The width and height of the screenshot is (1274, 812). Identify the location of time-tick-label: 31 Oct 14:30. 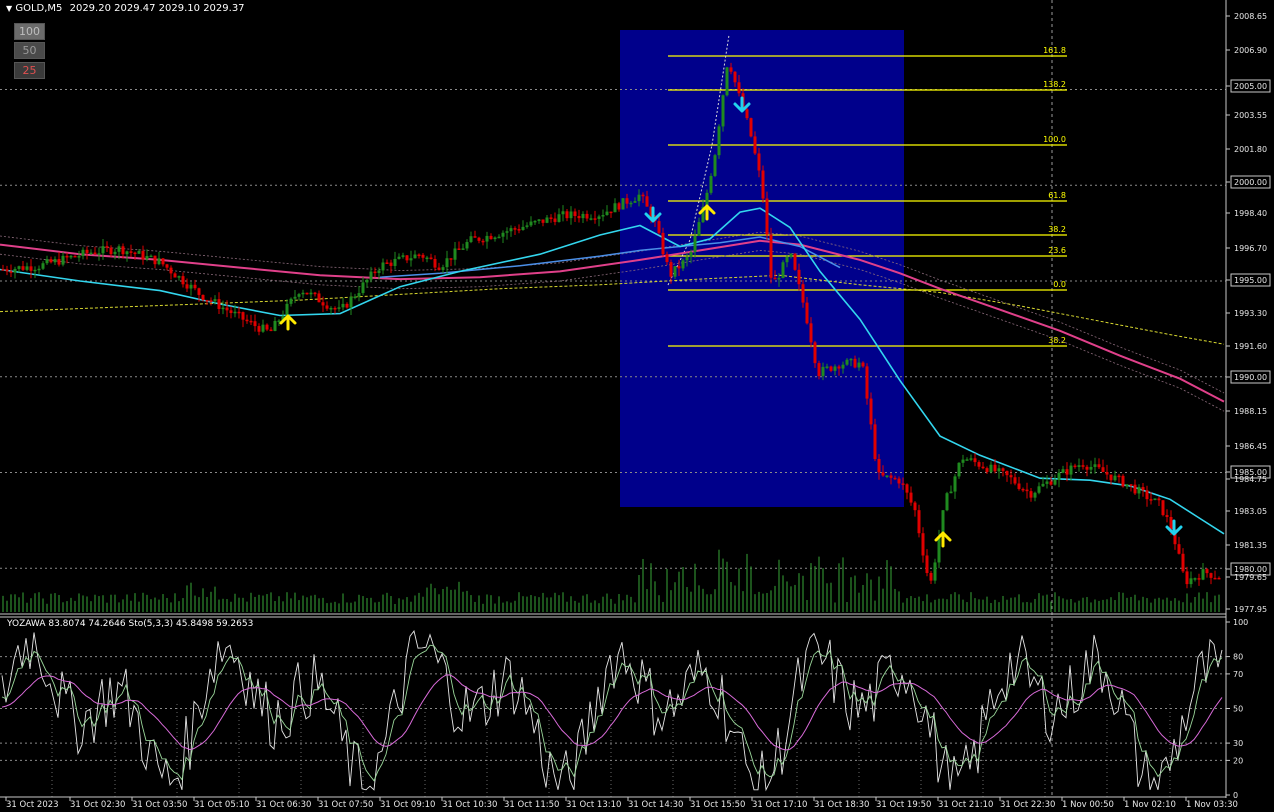
(655, 805).